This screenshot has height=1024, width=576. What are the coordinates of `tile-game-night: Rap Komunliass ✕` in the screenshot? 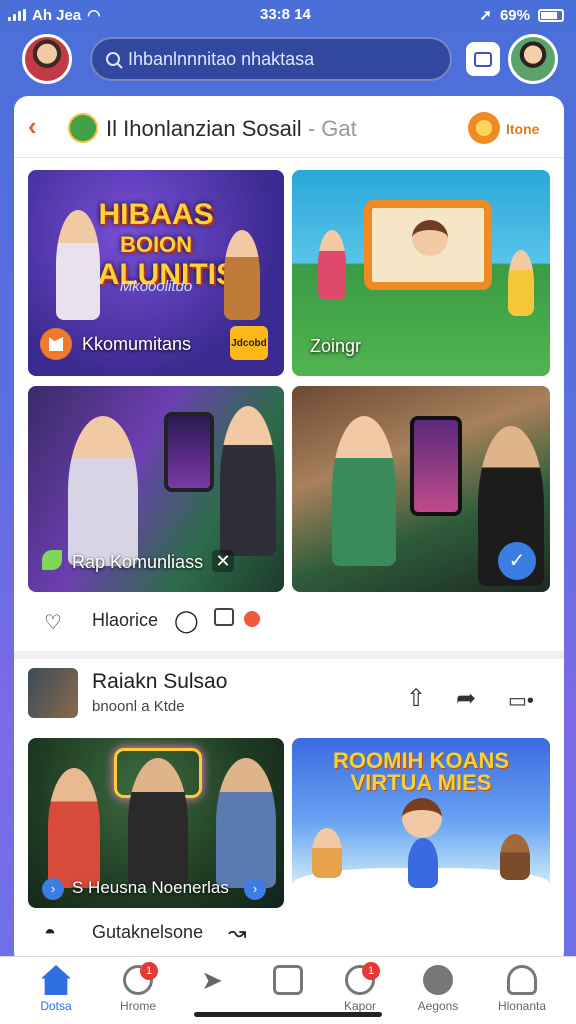 It's located at (156, 489).